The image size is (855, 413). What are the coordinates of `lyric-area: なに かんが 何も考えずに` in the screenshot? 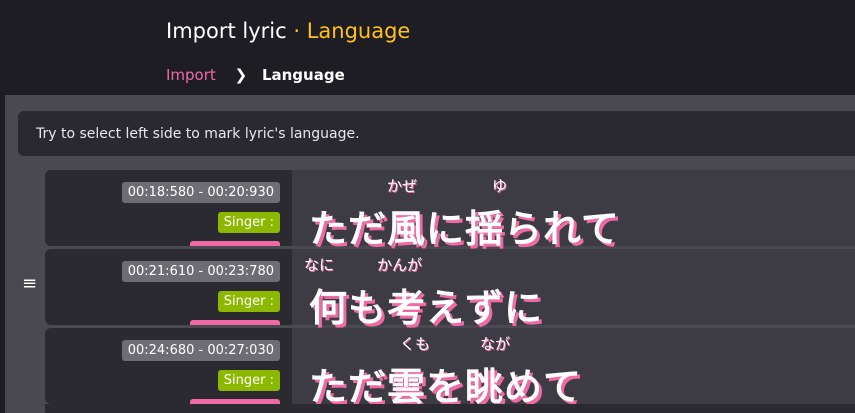 It's located at (573, 289).